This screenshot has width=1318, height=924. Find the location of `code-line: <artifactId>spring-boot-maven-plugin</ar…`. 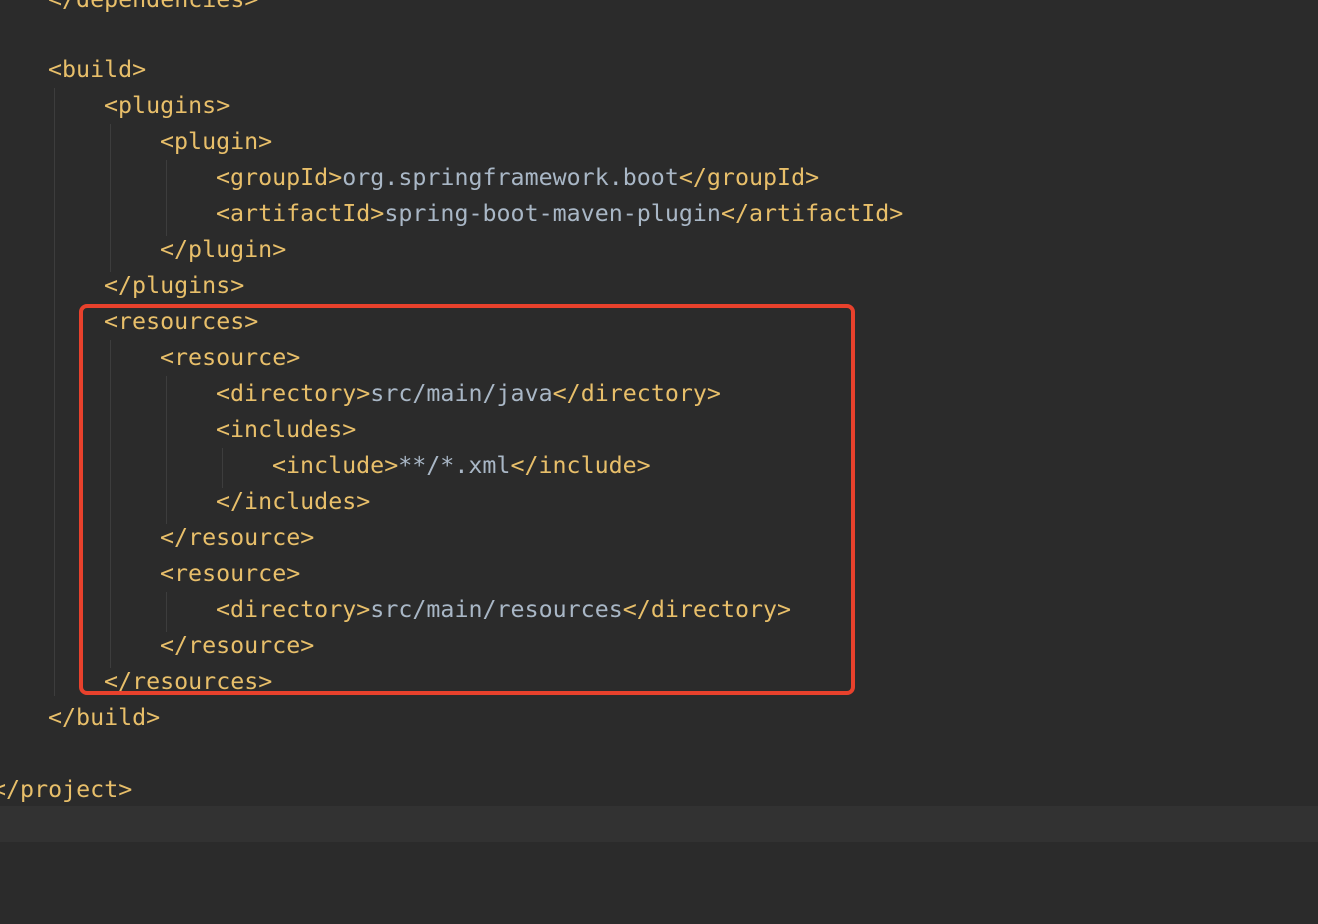

code-line: <artifactId>spring-boot-maven-plugin</ar… is located at coordinates (559, 214).